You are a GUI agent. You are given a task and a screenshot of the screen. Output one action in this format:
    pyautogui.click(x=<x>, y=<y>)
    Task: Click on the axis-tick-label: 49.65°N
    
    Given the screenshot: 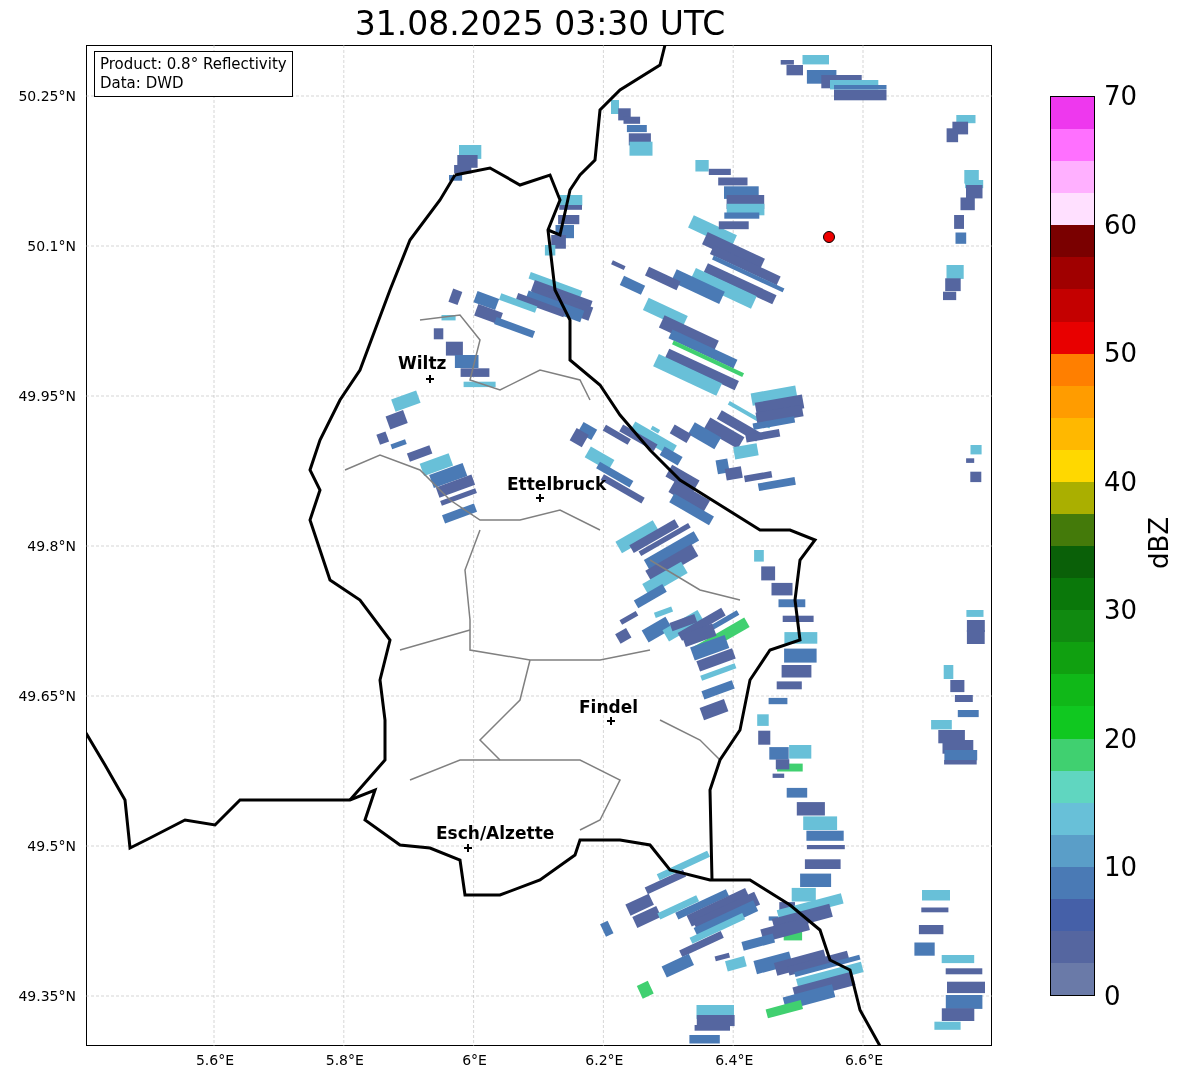 What is the action you would take?
    pyautogui.click(x=47, y=696)
    